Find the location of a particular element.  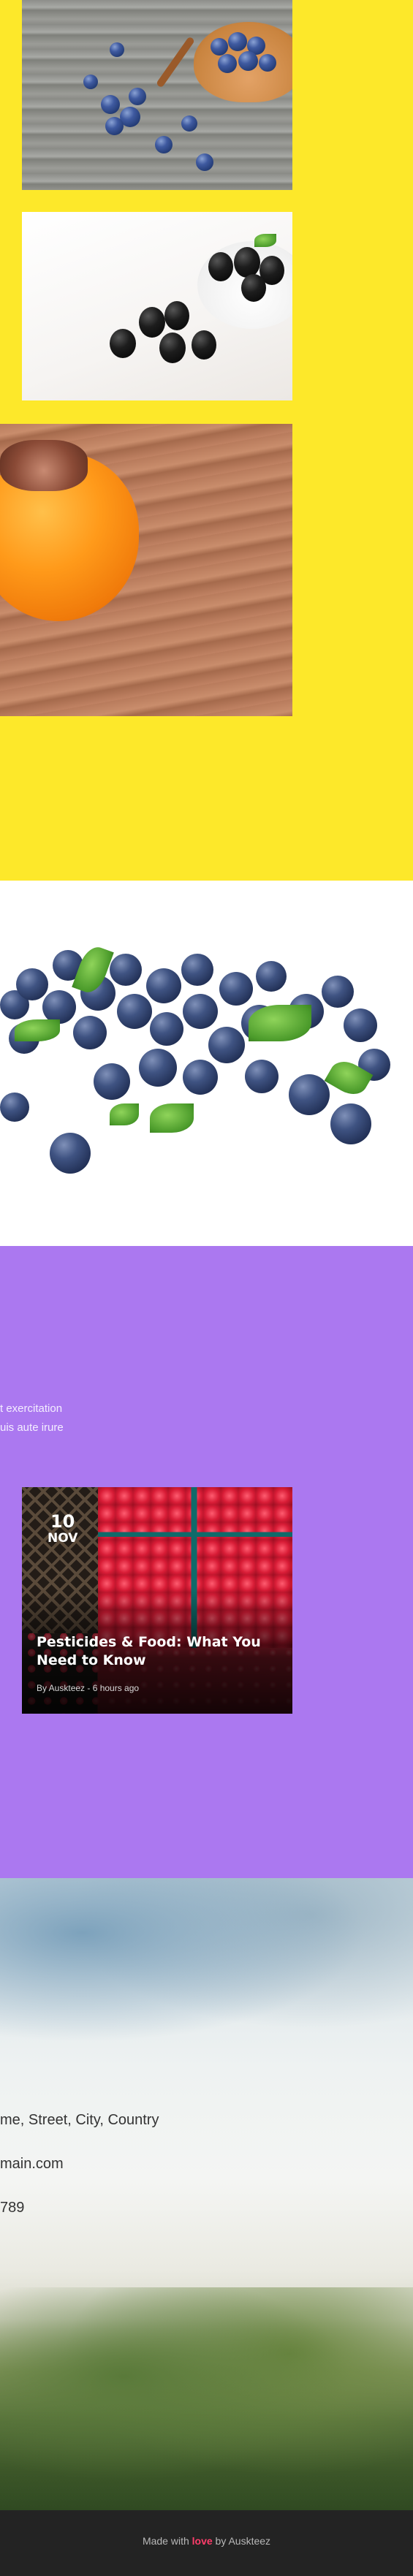

portfolio-image-blueberries-bowl is located at coordinates (157, 95).